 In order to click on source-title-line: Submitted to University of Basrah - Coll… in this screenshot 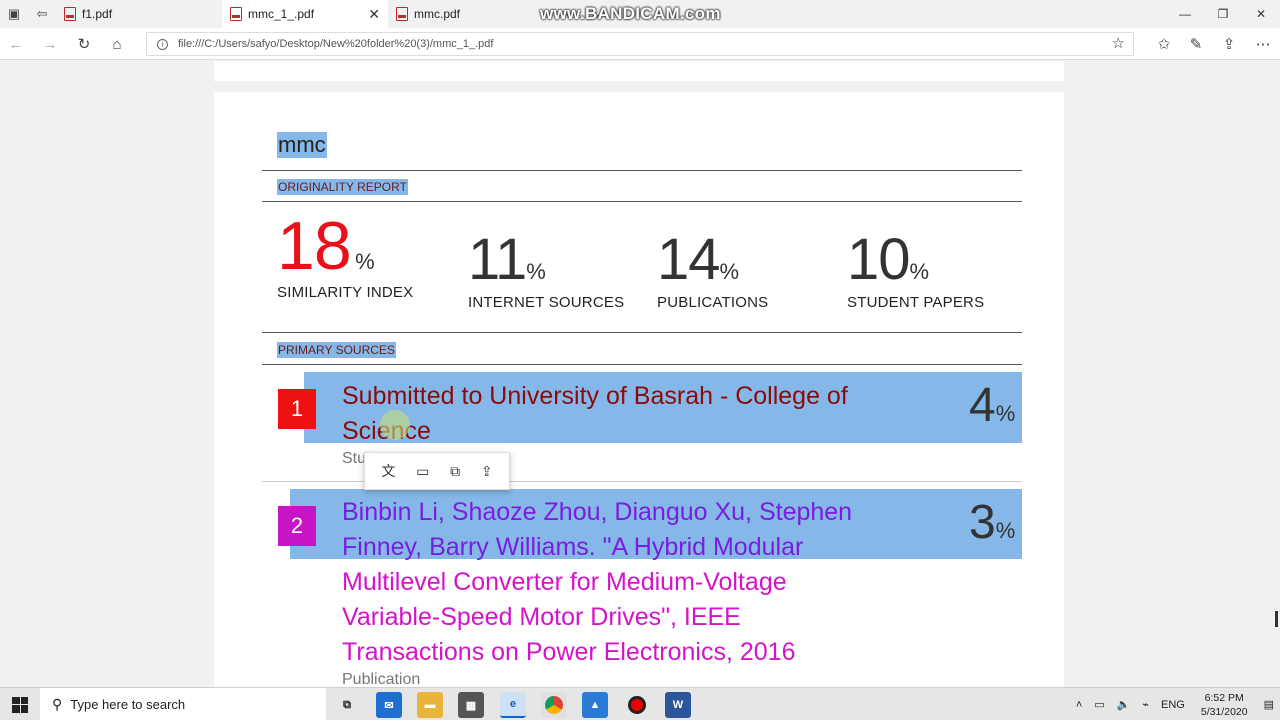, I will do `click(595, 396)`.